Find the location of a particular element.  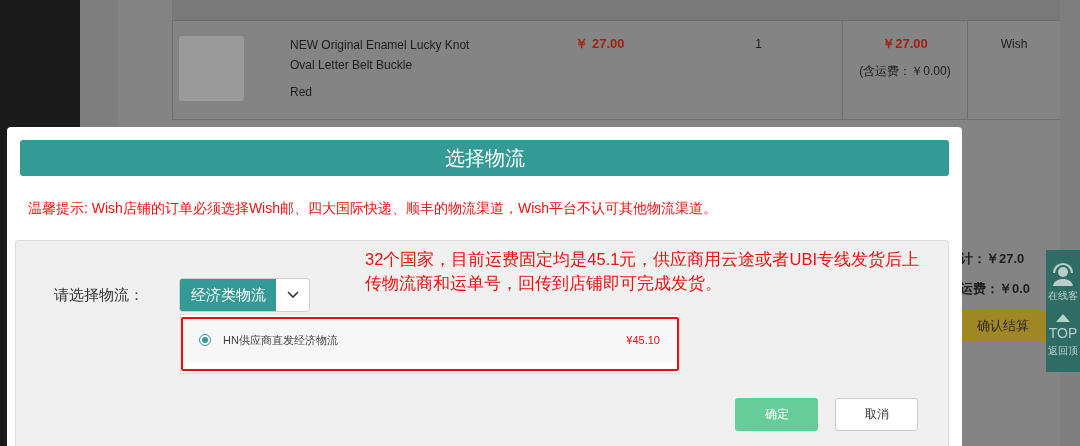

platform-name: Wish is located at coordinates (1014, 44).